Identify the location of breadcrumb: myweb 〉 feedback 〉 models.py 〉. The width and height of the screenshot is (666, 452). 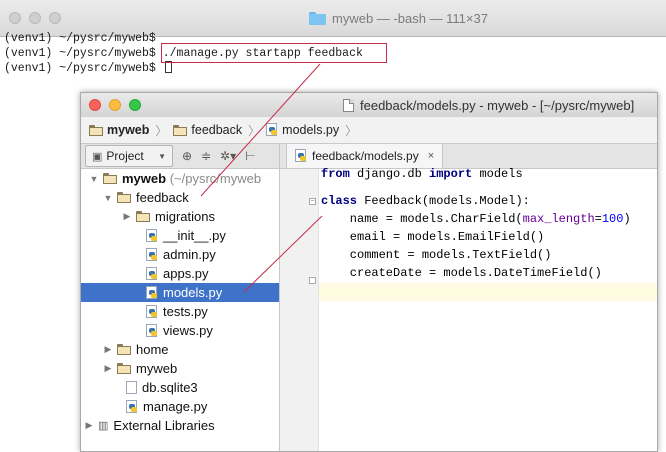
(369, 130).